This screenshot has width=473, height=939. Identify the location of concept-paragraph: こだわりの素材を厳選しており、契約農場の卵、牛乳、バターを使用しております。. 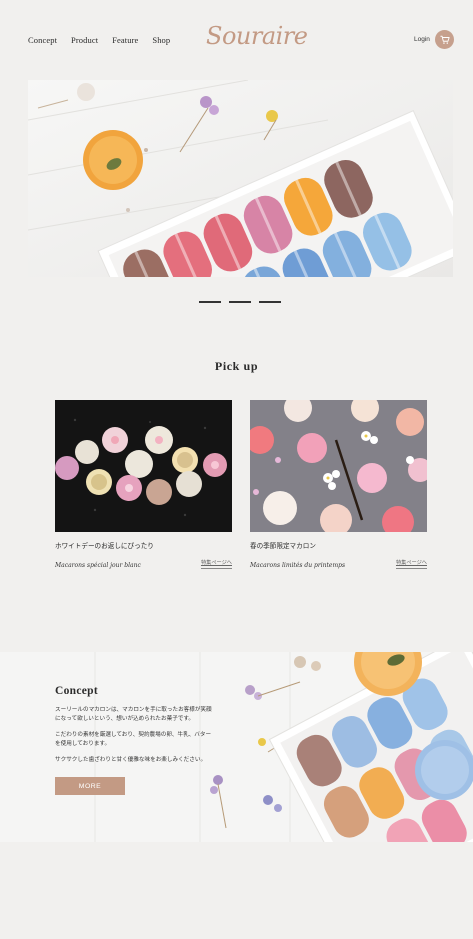
(133, 739).